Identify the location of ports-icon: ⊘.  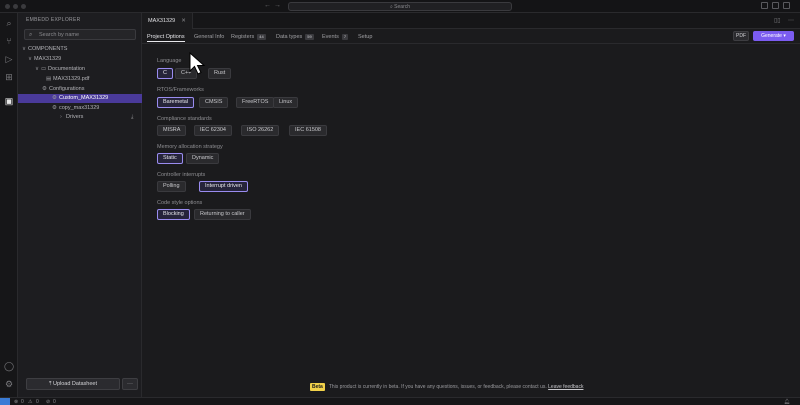
(48, 401).